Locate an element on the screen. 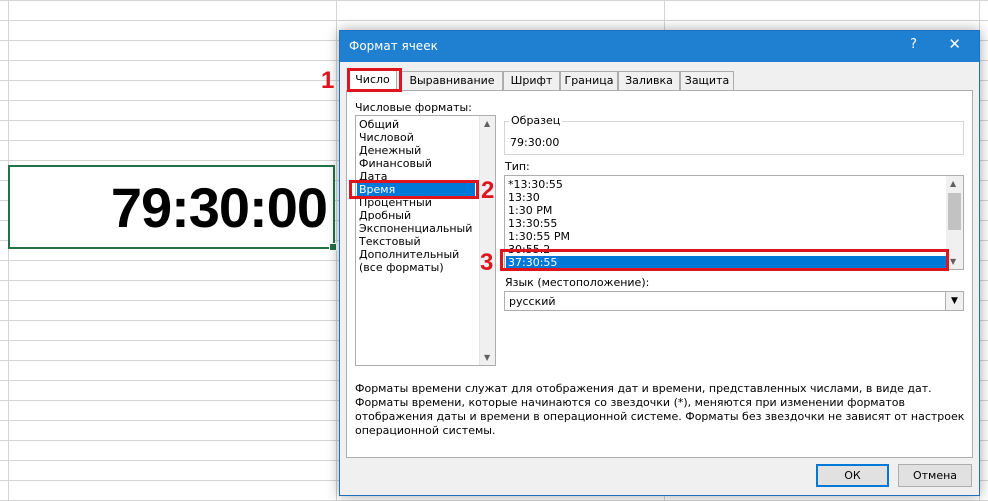 The width and height of the screenshot is (988, 501). list-item: Дробный is located at coordinates (385, 215).